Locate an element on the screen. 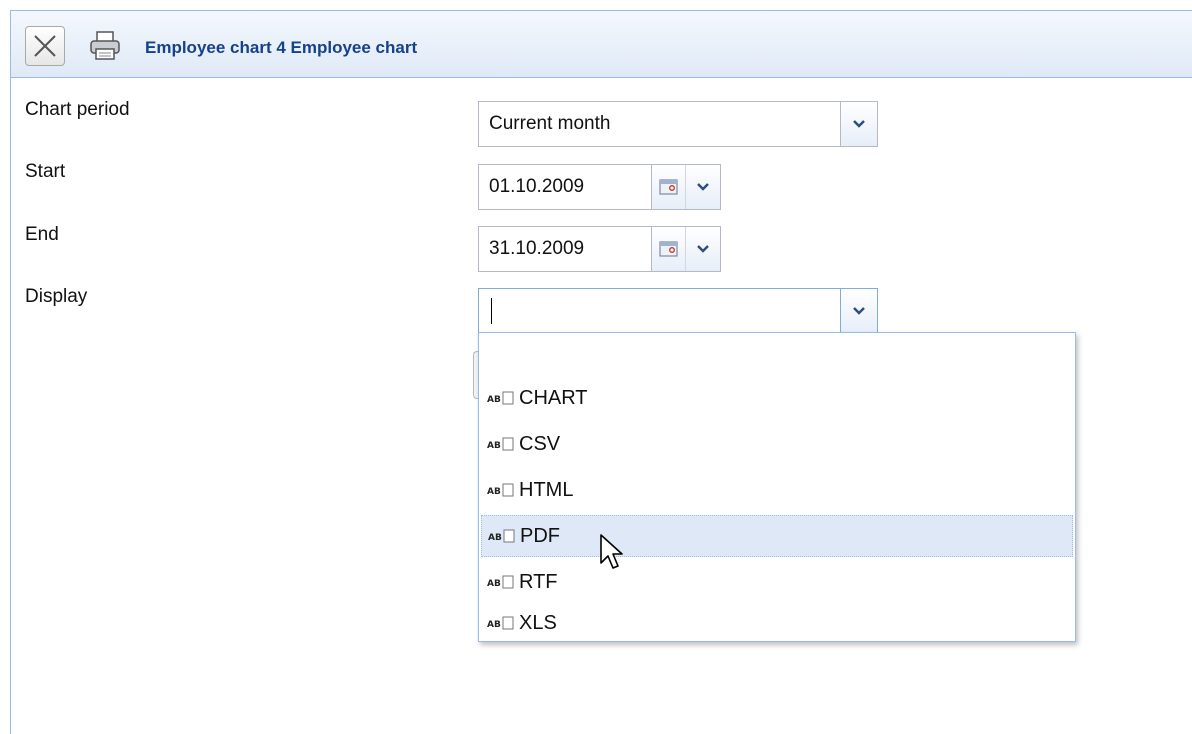 The image size is (1192, 734). window-toolbar: Employee chart 4 Employee chart is located at coordinates (601, 44).